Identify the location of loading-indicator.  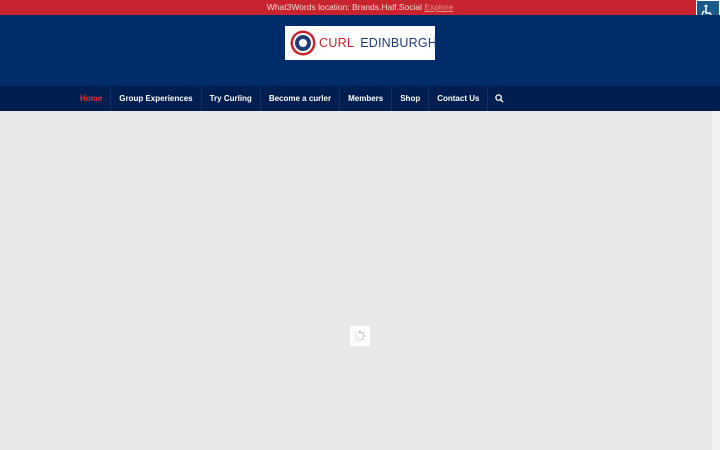
(360, 336).